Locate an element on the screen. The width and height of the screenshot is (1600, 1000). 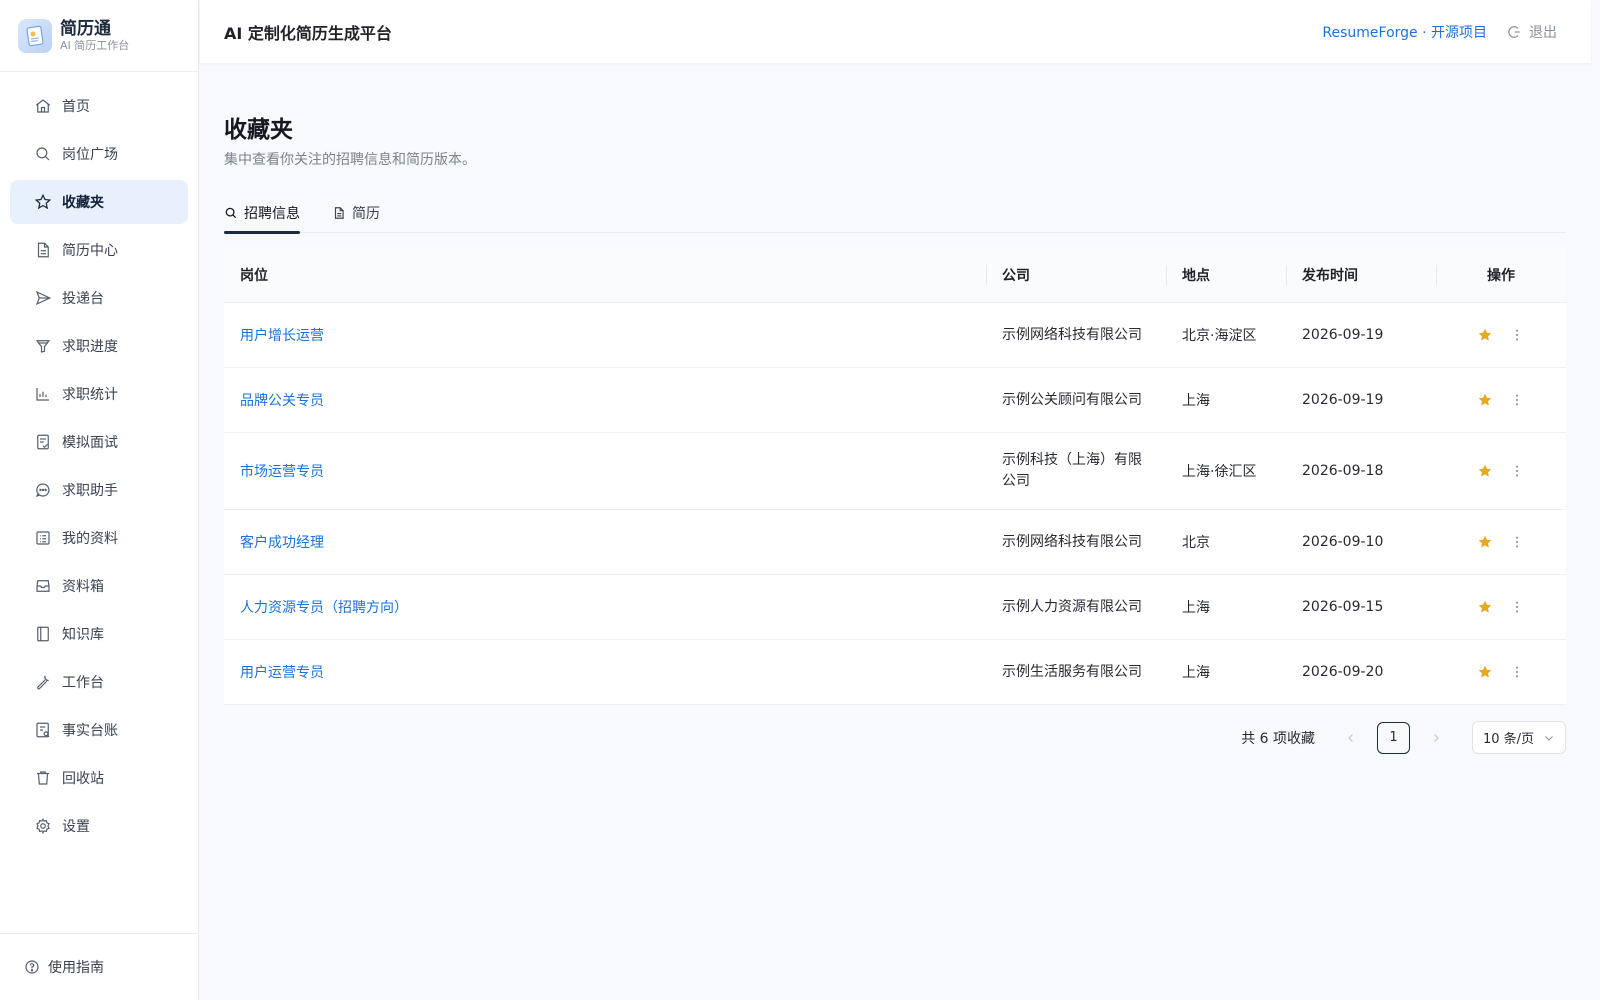
sidebar-item-profile: 我的资料 is located at coordinates (99, 538).